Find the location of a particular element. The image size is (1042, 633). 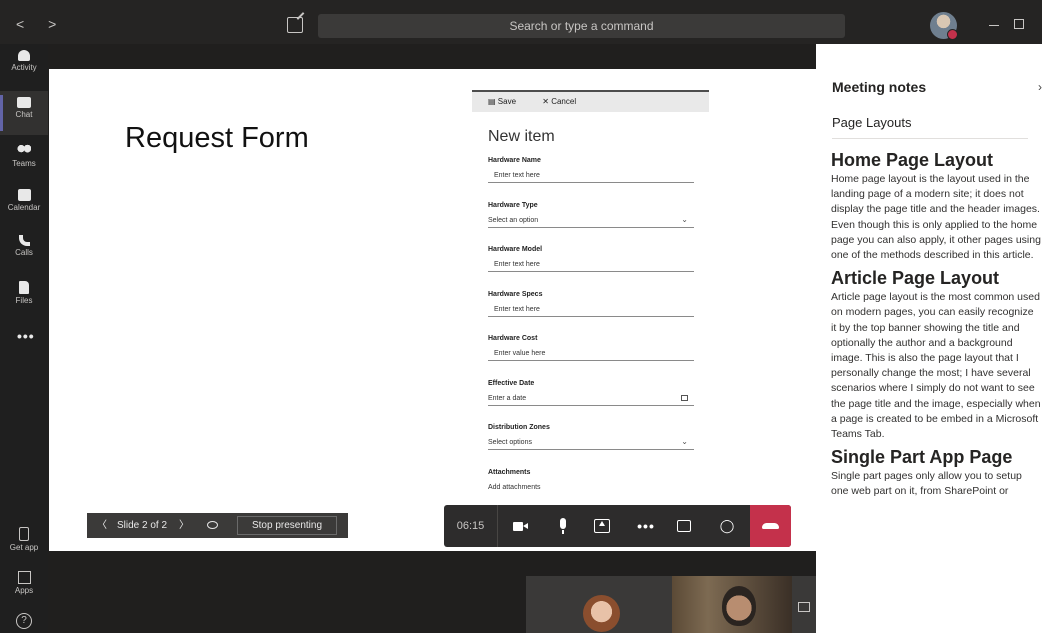

rail-item-files: Files is located at coordinates (24, 297).